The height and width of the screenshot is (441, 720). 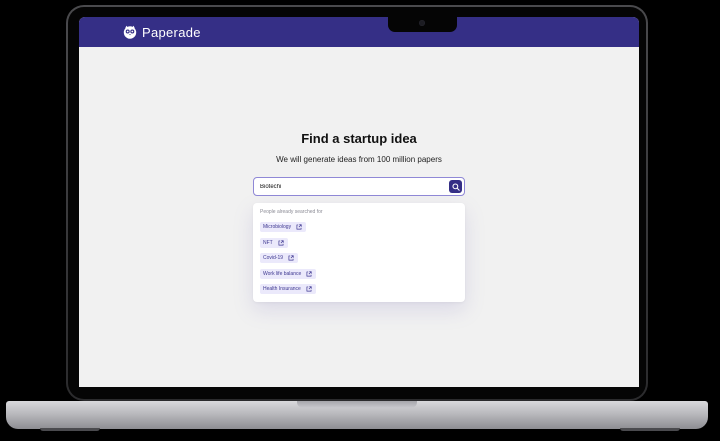 I want to click on suggestion-chip: NFT, so click(x=274, y=243).